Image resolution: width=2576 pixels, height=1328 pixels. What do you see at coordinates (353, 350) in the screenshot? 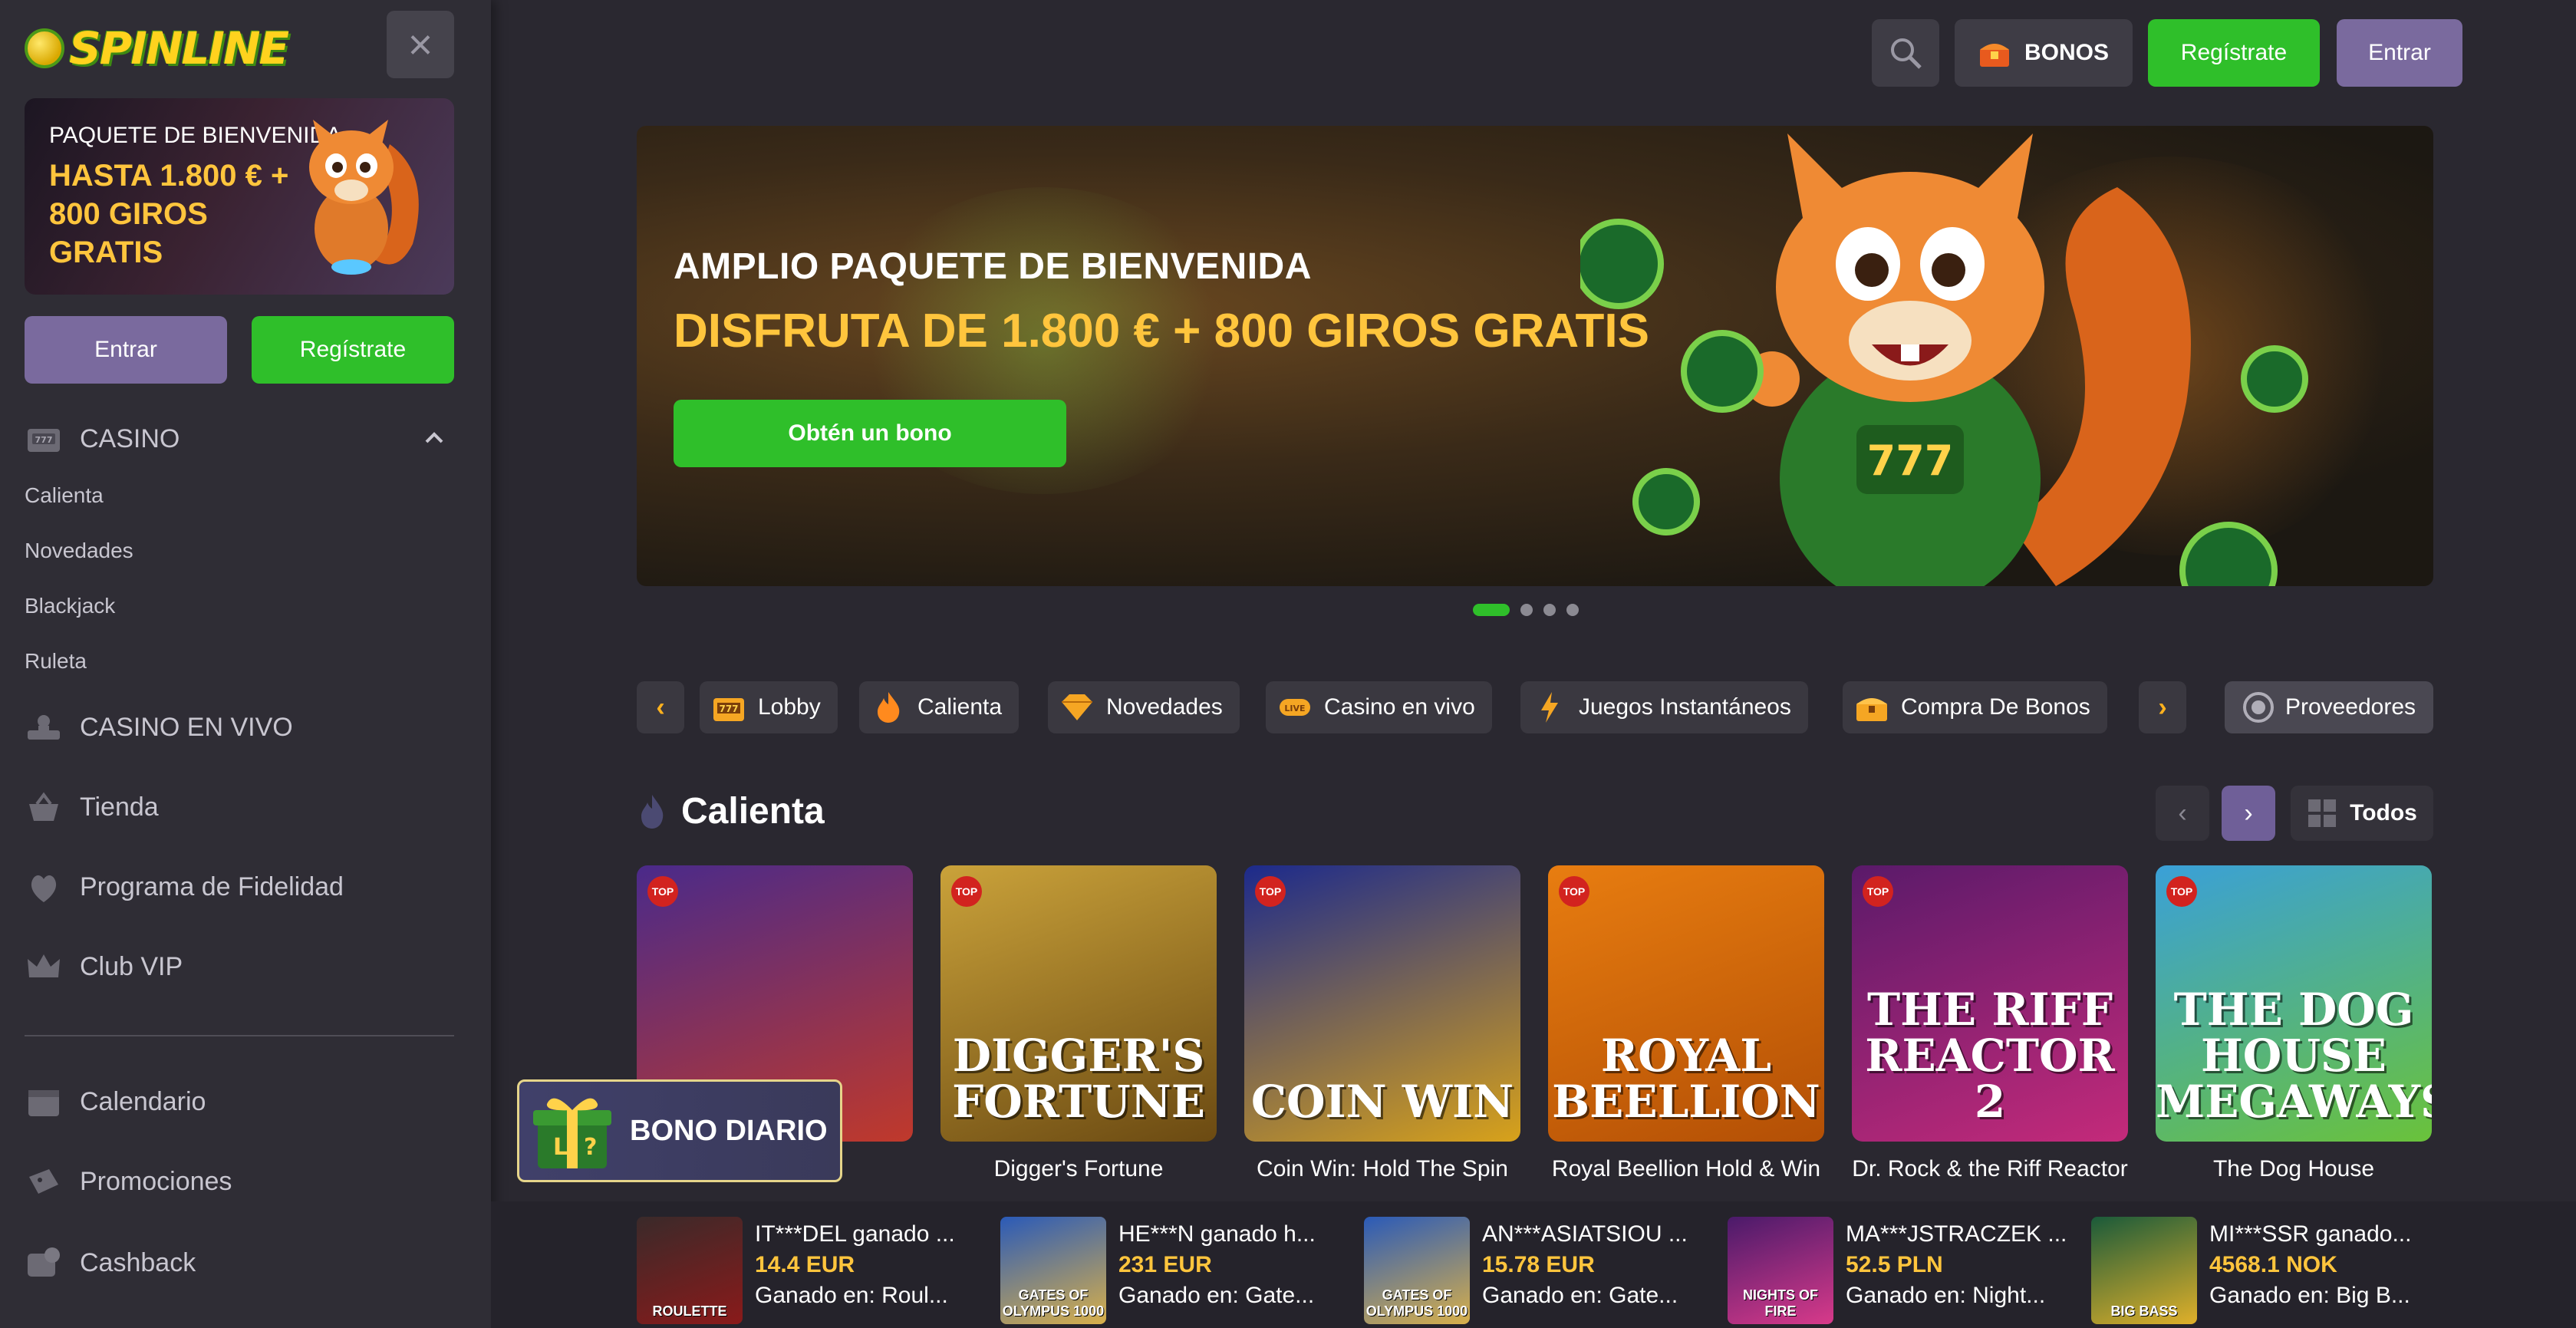
I see `sidebar-register-button: Regístrate` at bounding box center [353, 350].